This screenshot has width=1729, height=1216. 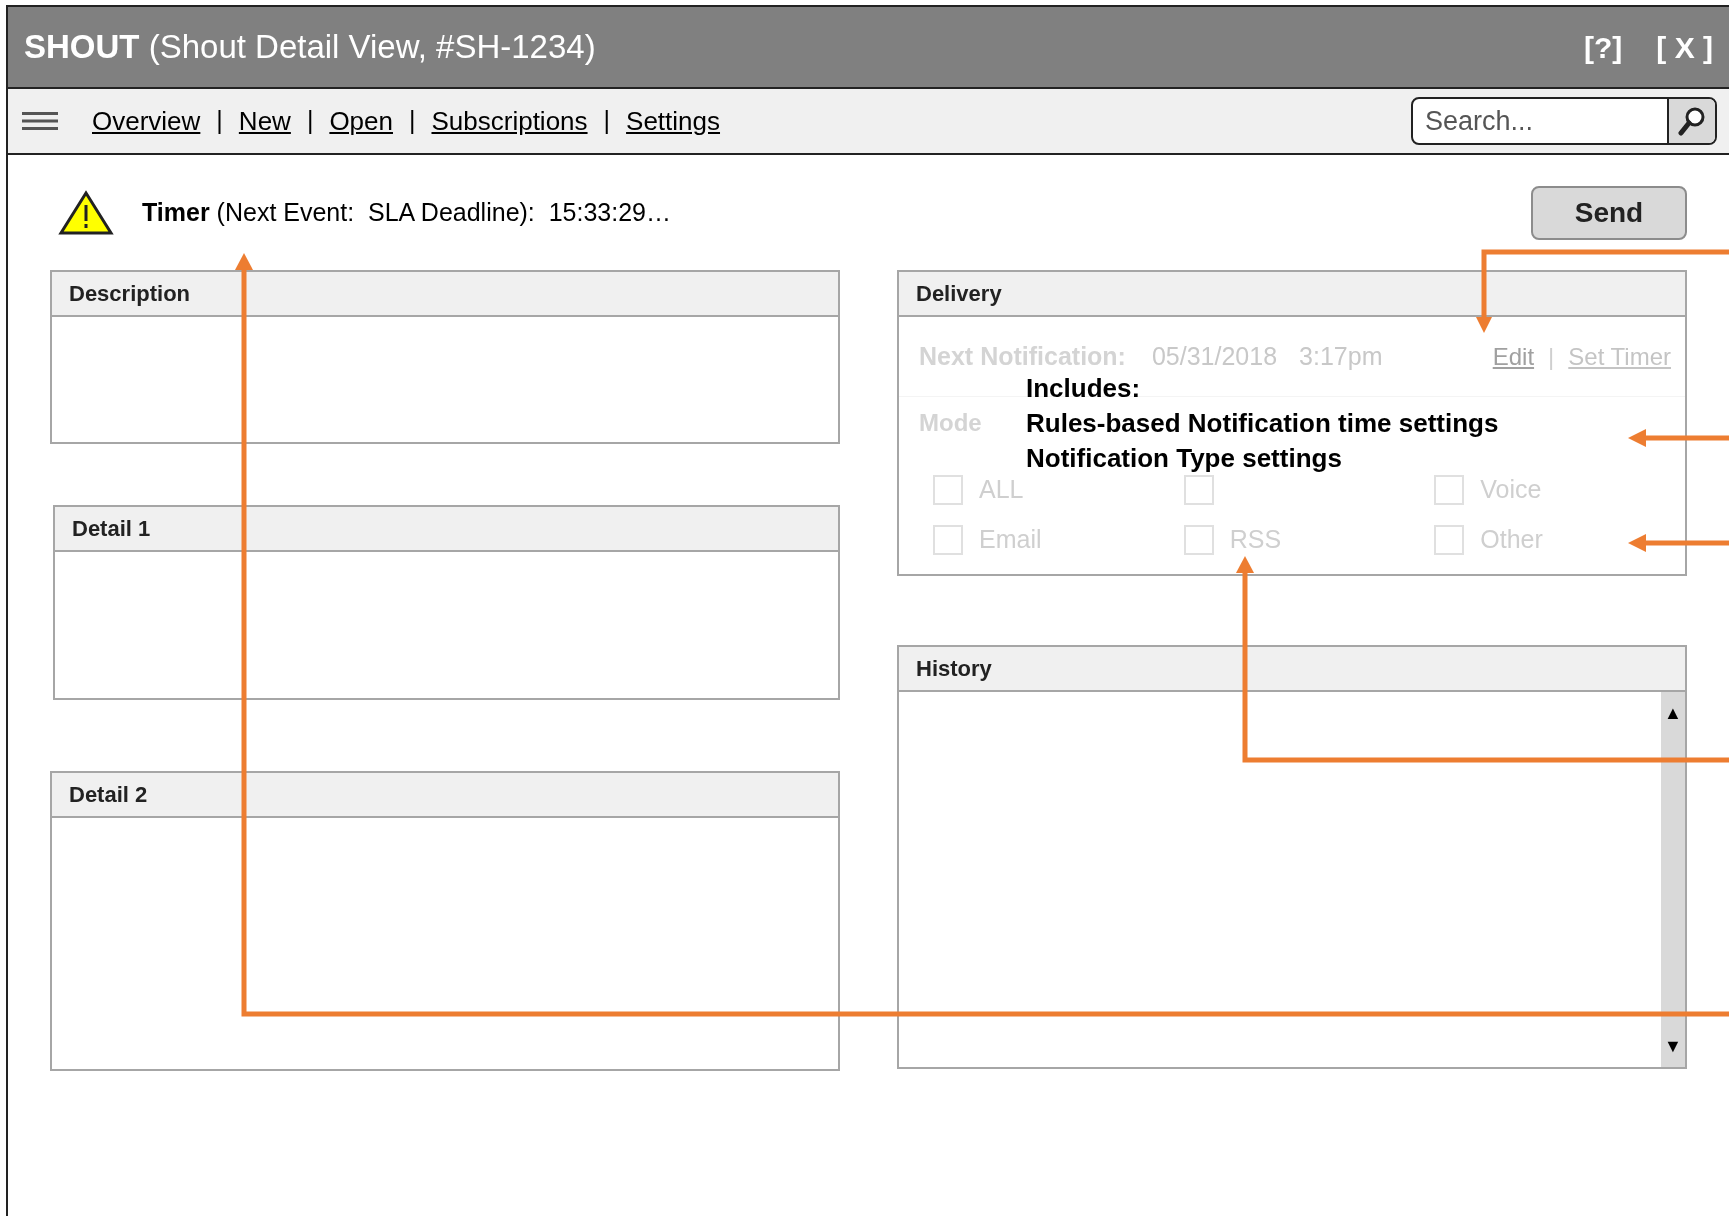 I want to click on search-button, so click(x=1691, y=121).